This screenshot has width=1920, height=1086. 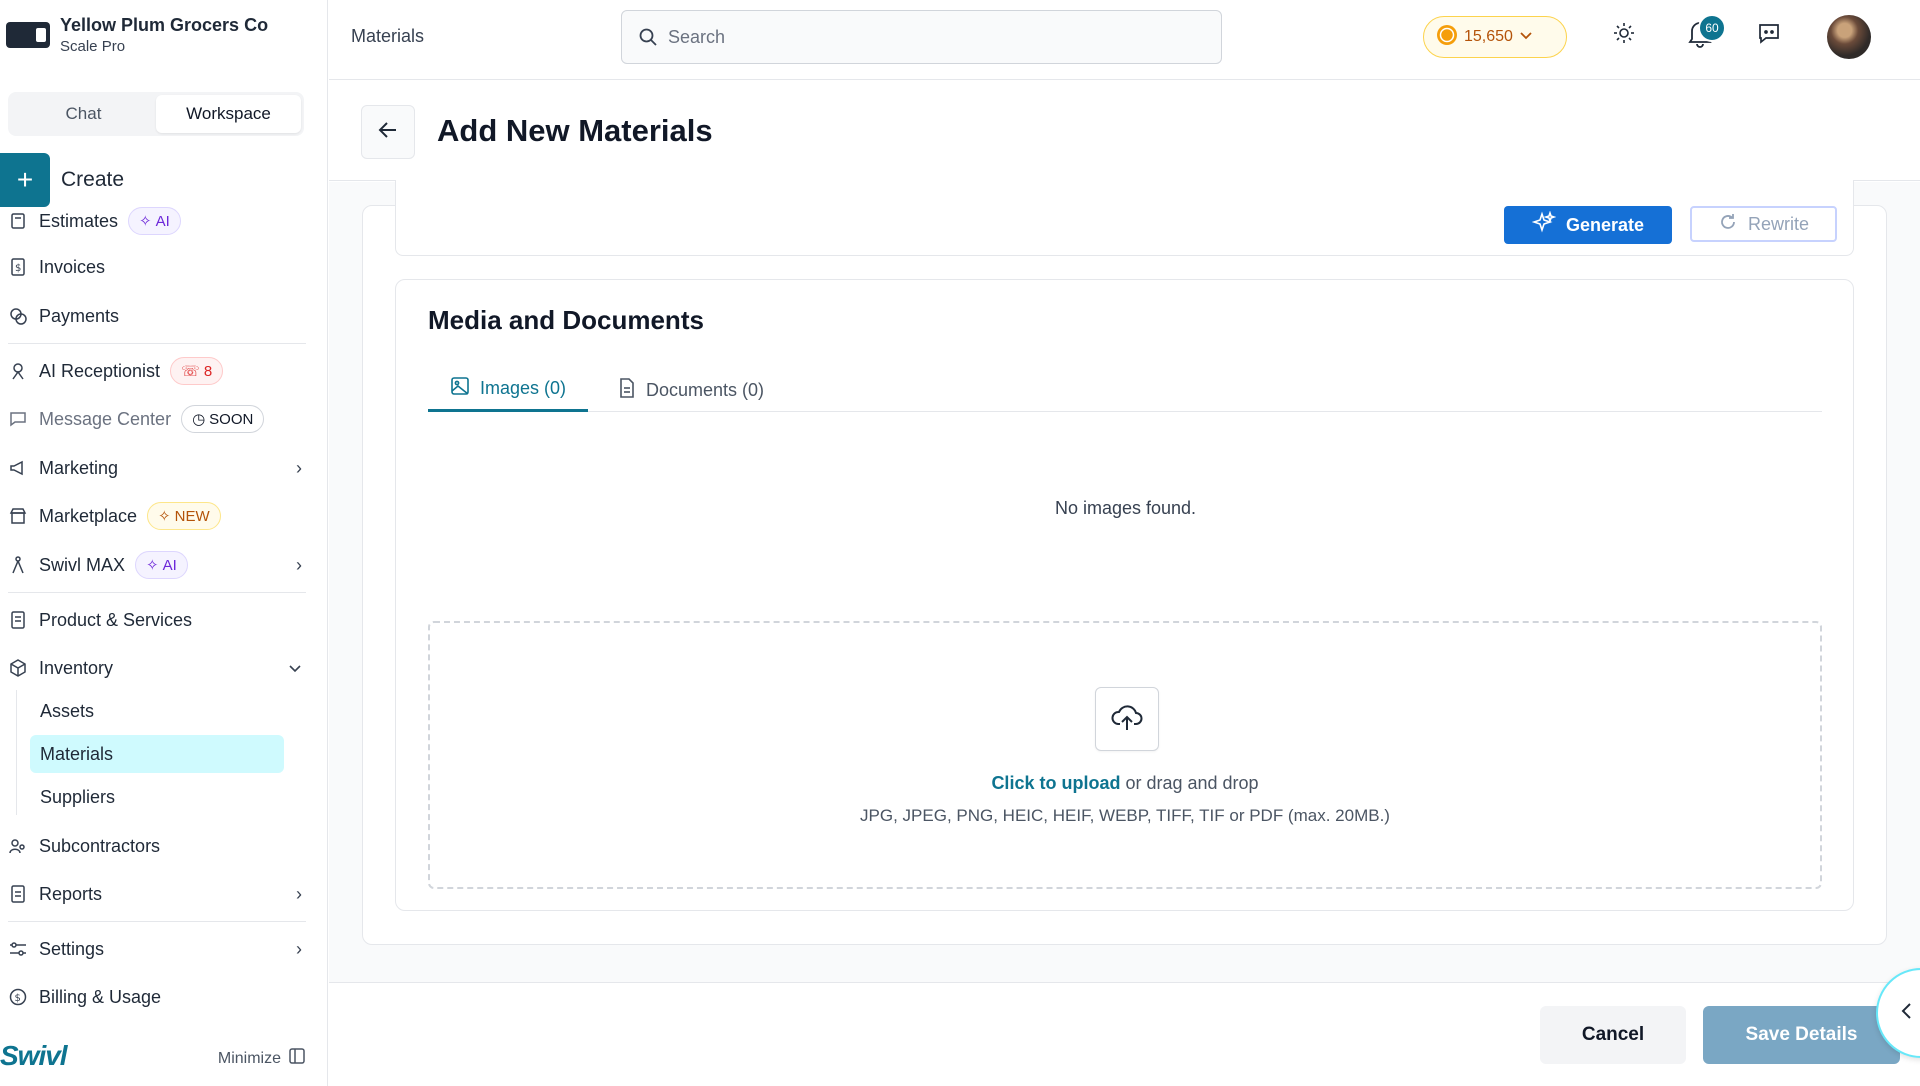 What do you see at coordinates (228, 114) in the screenshot?
I see `tab-workspace: Workspace` at bounding box center [228, 114].